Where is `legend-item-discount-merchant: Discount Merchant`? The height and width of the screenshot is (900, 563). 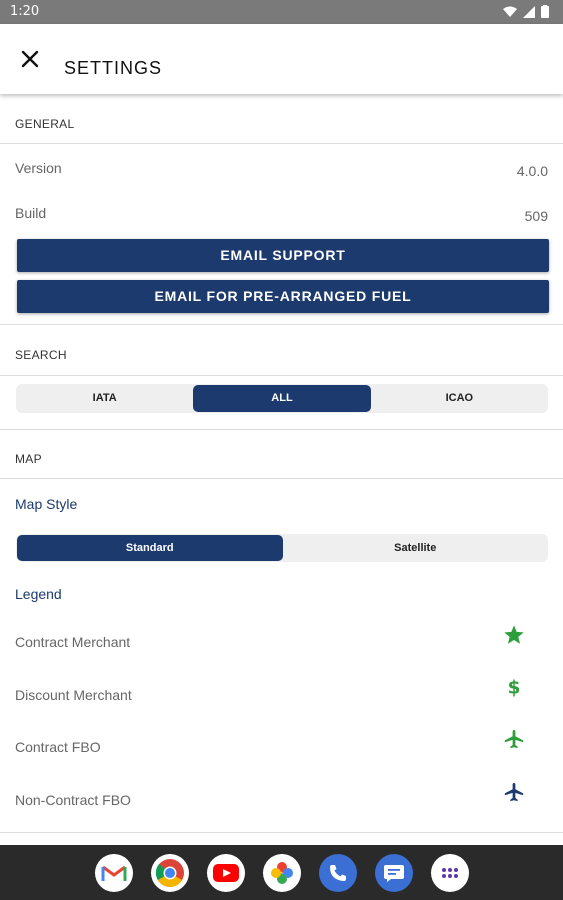 legend-item-discount-merchant: Discount Merchant is located at coordinates (73, 695).